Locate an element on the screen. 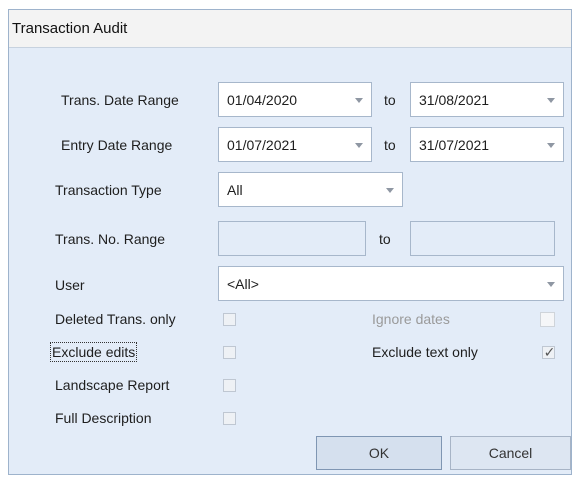 Image resolution: width=574 pixels, height=478 pixels. trans-no-to-input is located at coordinates (482, 238).